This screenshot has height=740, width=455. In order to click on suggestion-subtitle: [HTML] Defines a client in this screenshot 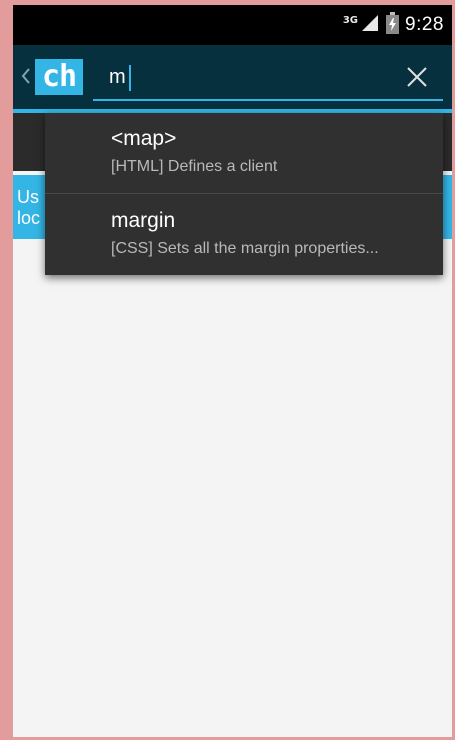, I will do `click(194, 166)`.